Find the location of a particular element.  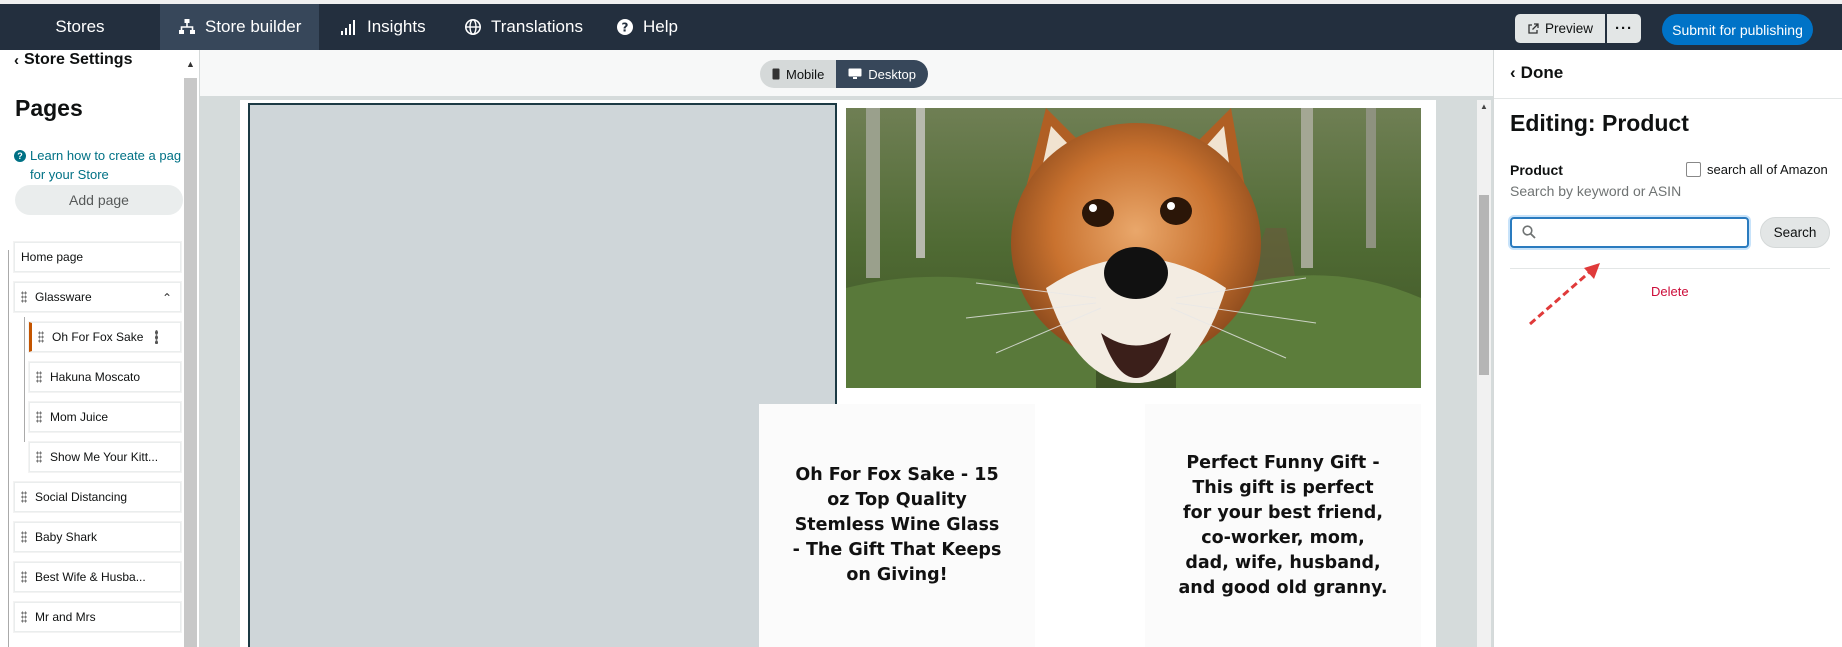

sitemap-icon is located at coordinates (187, 26).